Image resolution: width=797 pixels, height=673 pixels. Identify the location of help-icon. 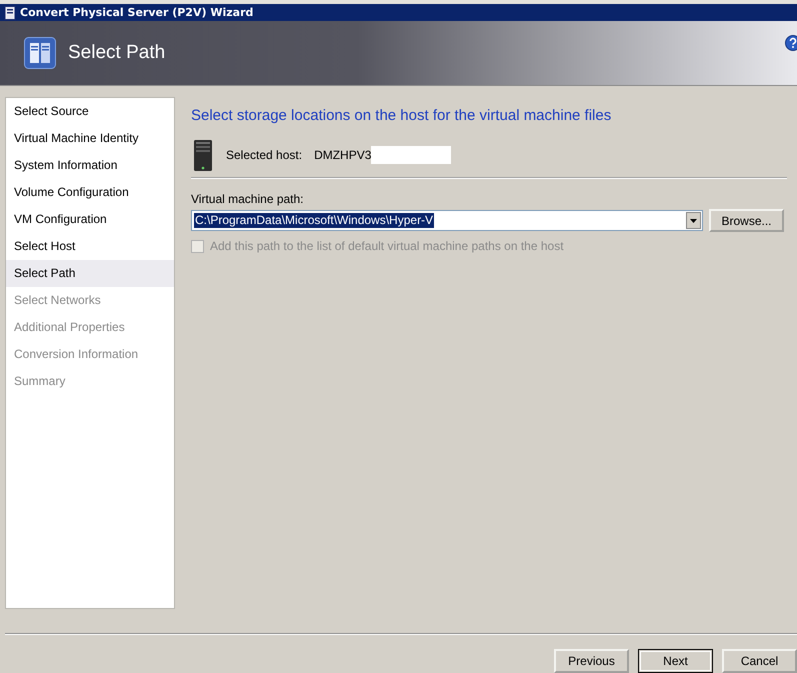
(791, 43).